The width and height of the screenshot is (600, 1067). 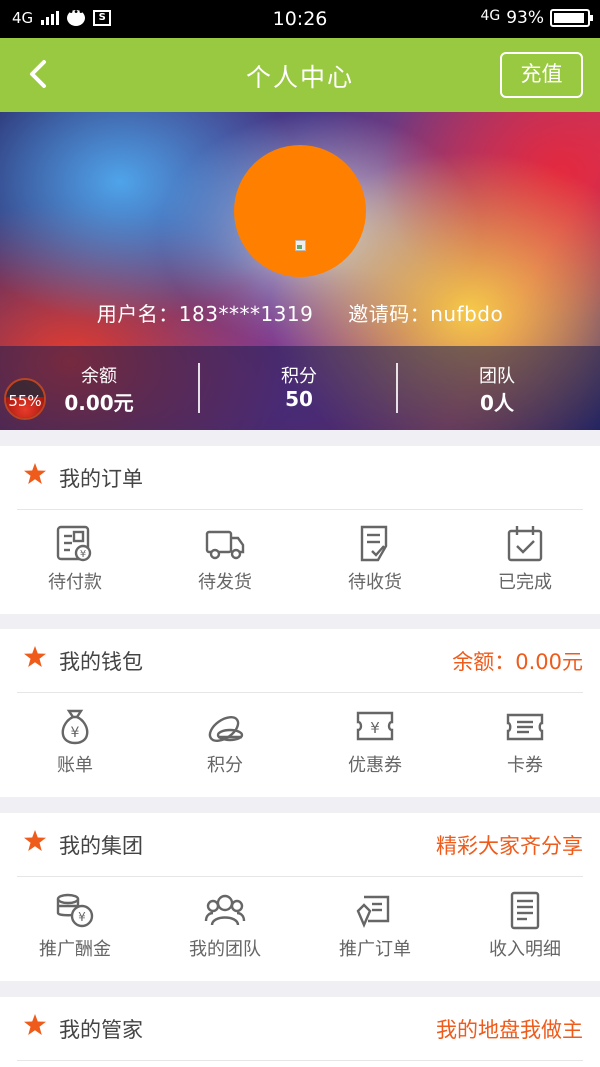 I want to click on item-label: 待收货, so click(x=375, y=582).